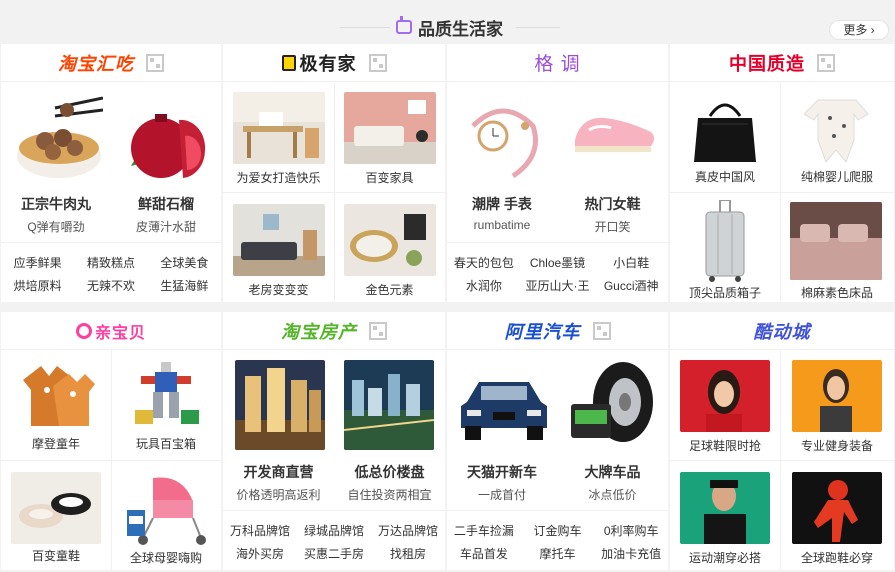 The width and height of the screenshot is (895, 572). Describe the element at coordinates (260, 530) in the screenshot. I see `category-link: 万科品牌馆` at that location.